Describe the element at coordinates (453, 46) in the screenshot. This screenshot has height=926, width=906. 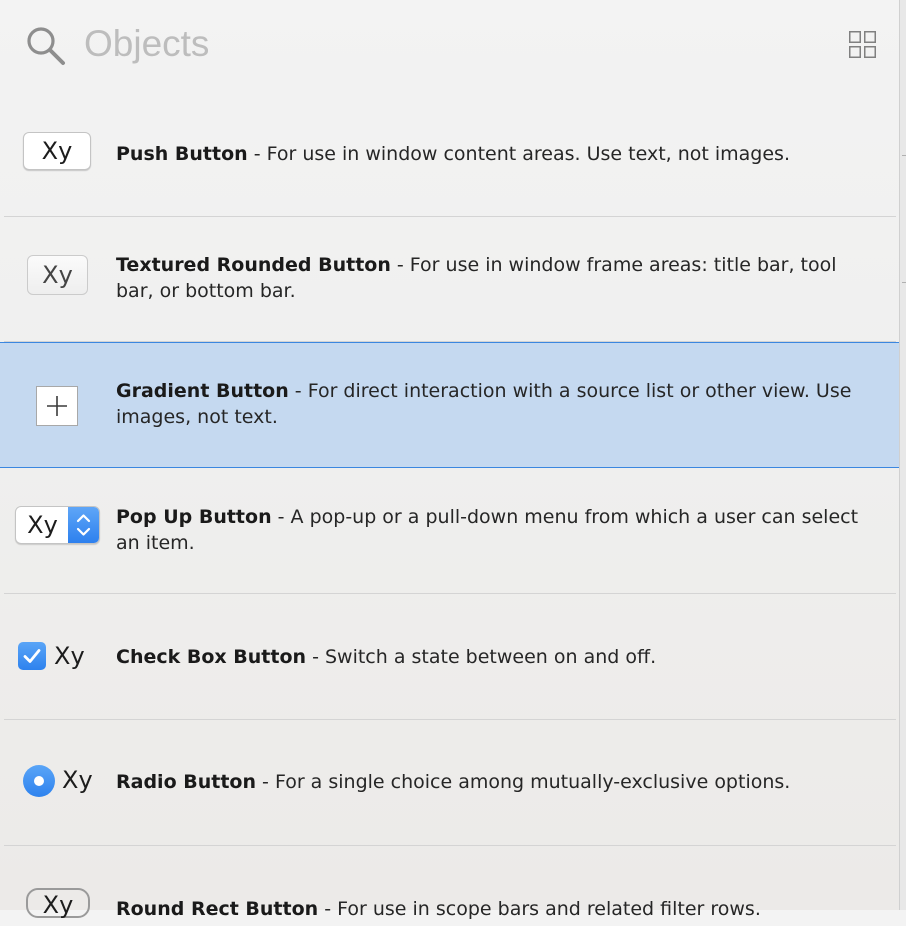
I see `search-bar: Objects` at that location.